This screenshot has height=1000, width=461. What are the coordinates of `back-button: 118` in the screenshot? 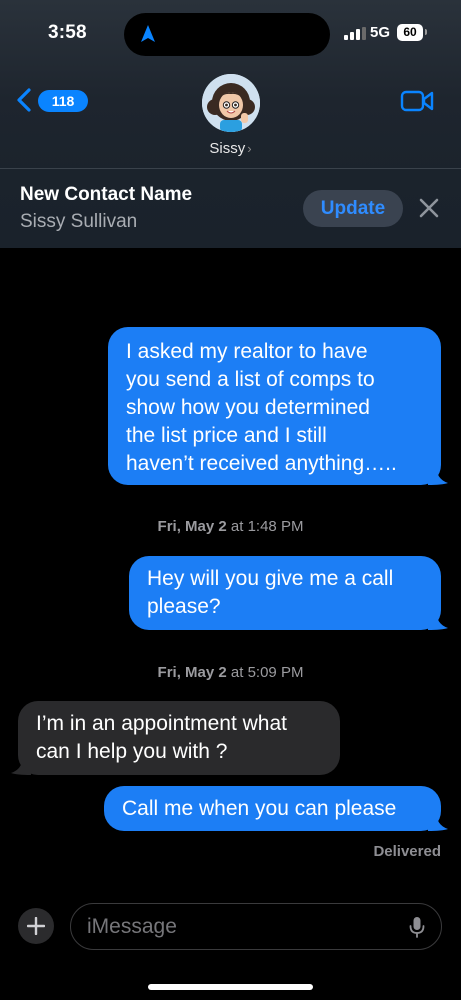 It's located at (52, 101).